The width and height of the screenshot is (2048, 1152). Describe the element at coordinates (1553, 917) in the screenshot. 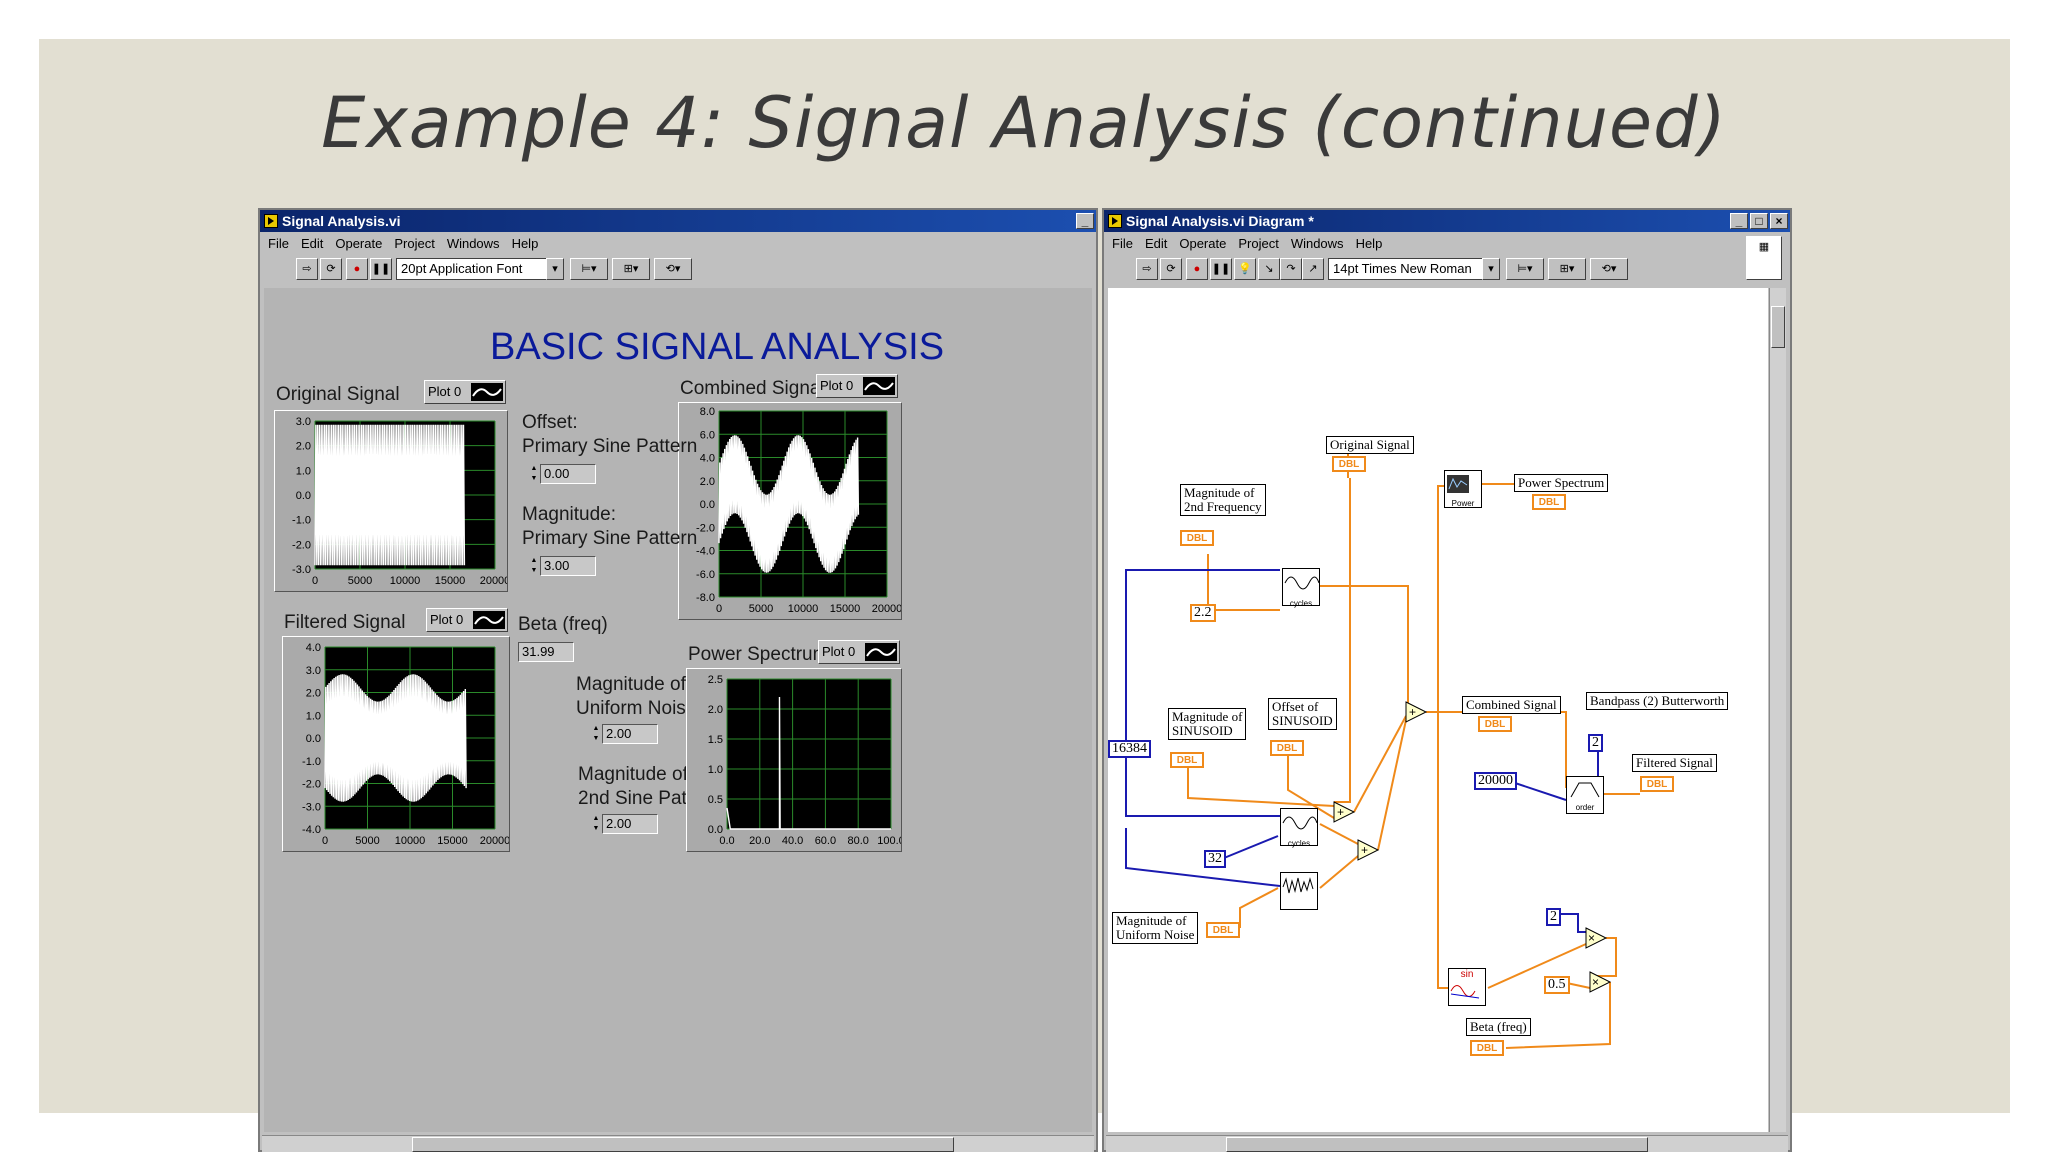

I see `const-2-multiply: 2` at that location.